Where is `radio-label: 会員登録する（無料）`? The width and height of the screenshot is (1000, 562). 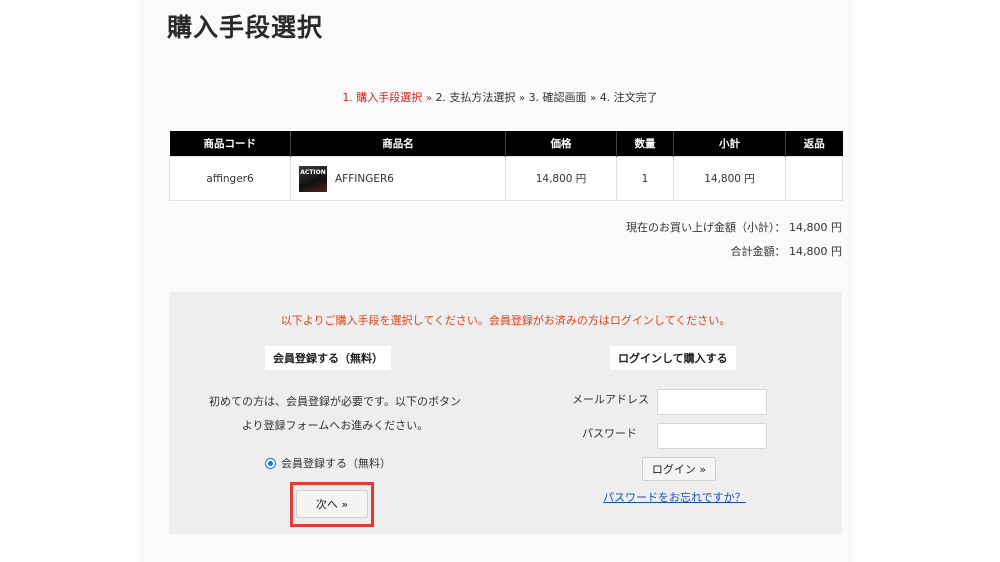
radio-label: 会員登録する（無料） is located at coordinates (336, 463).